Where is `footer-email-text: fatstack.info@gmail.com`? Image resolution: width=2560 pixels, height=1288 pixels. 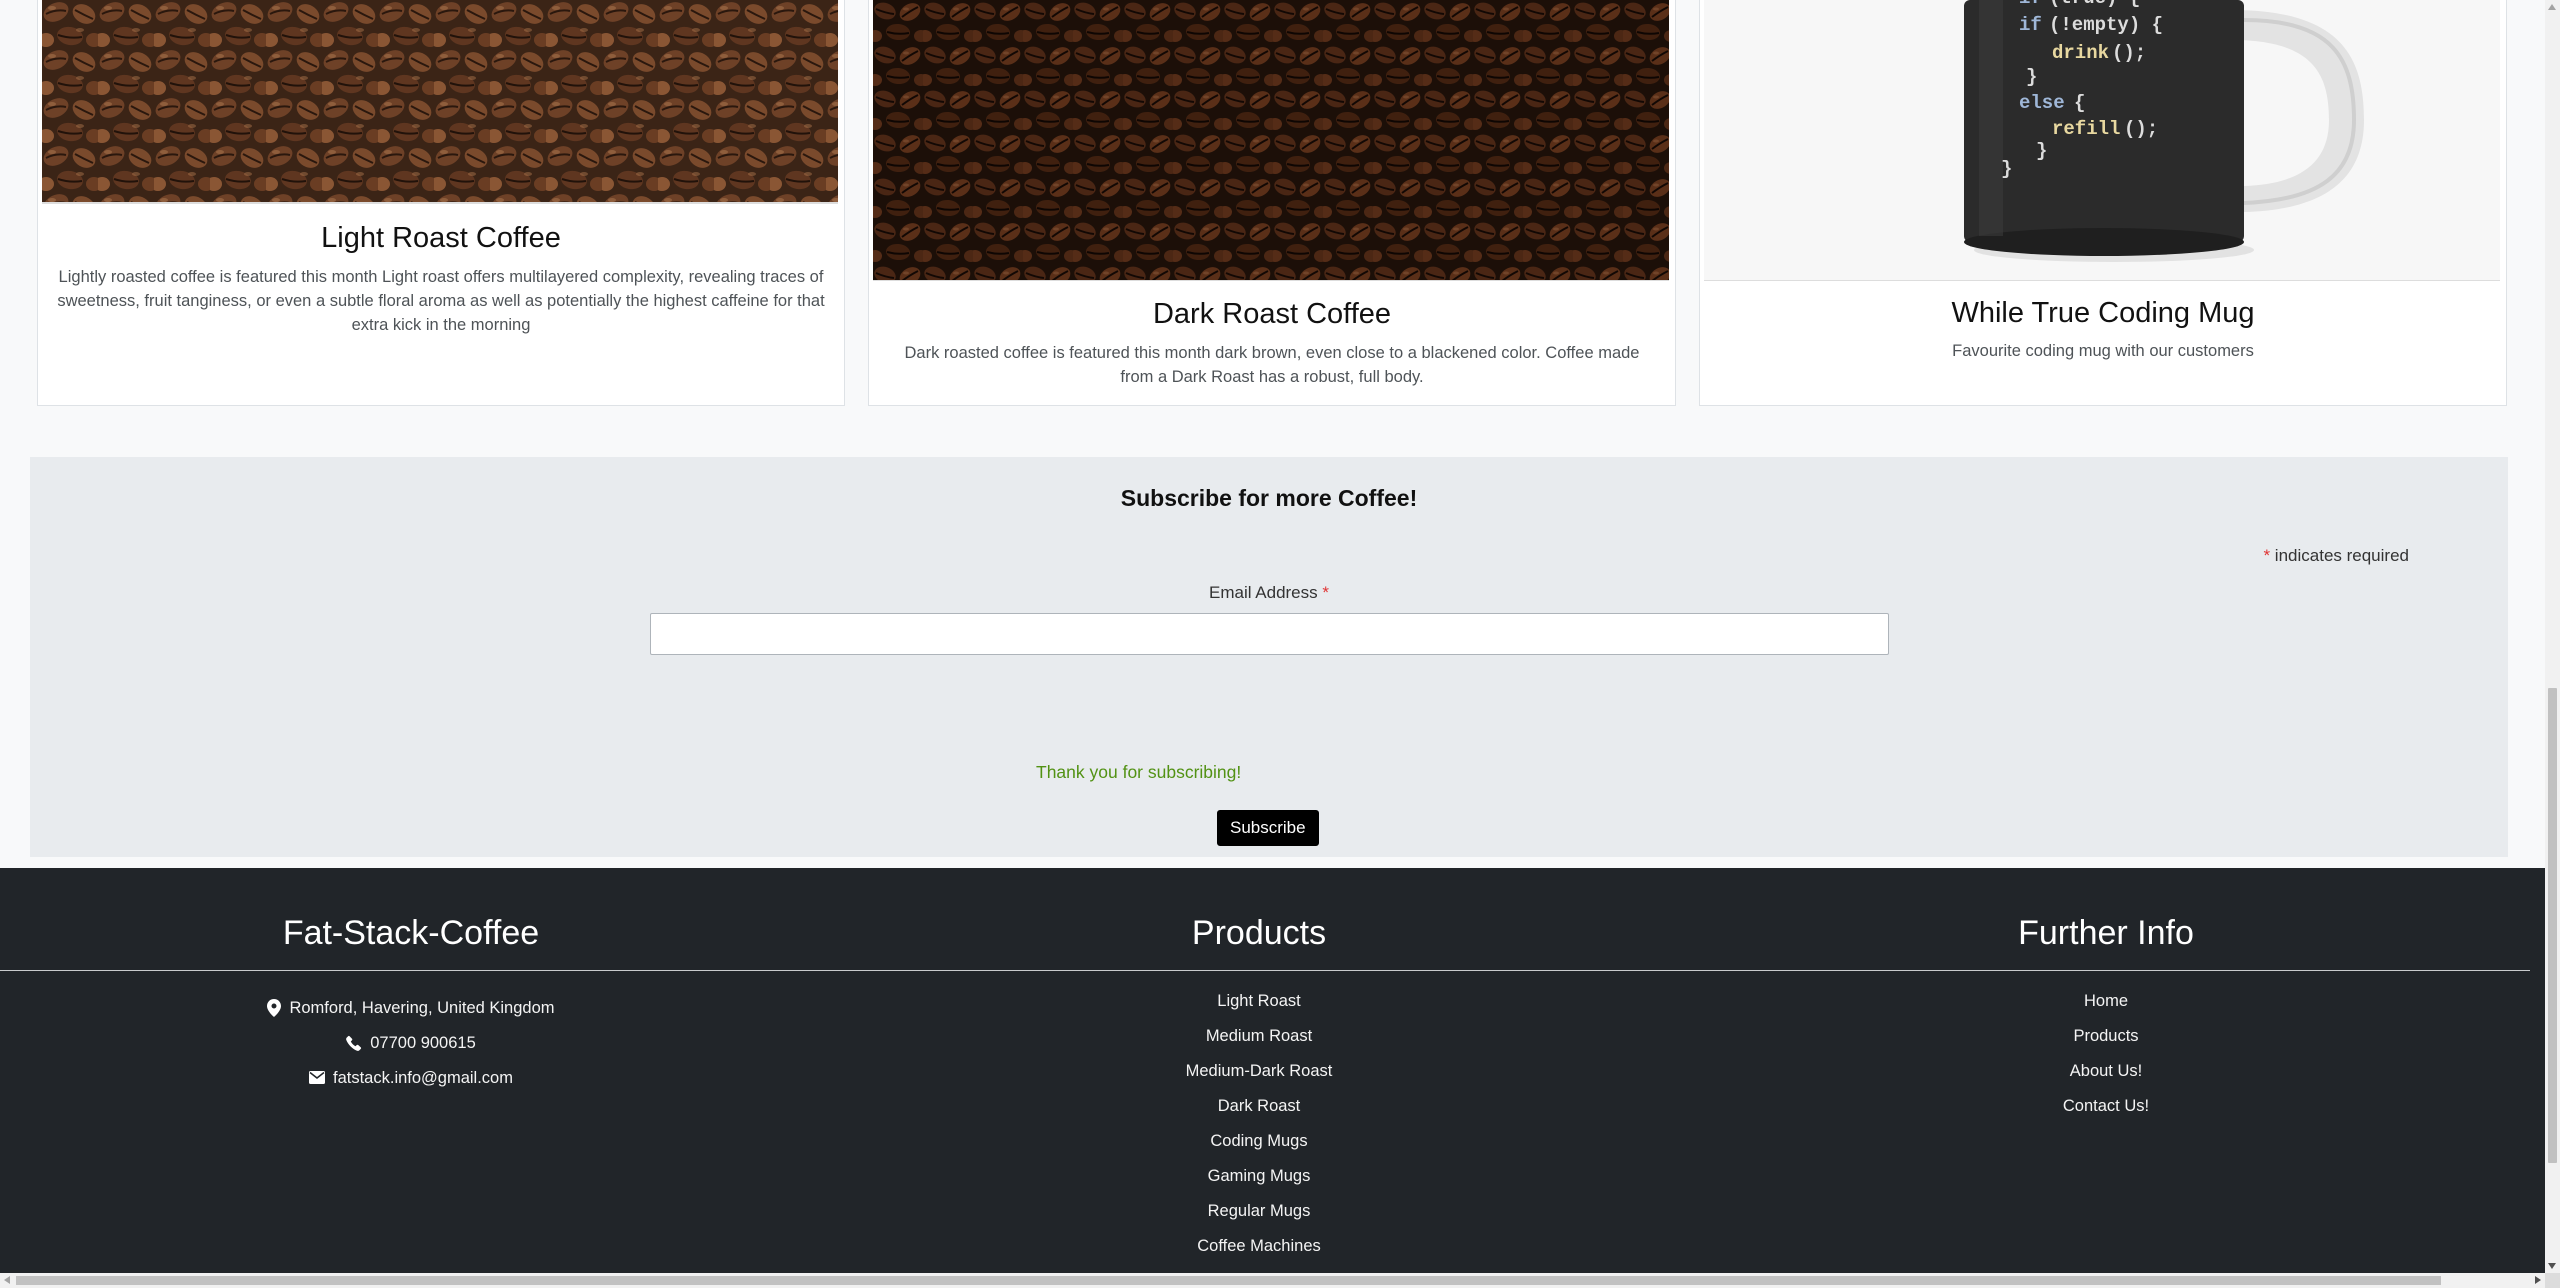 footer-email-text: fatstack.info@gmail.com is located at coordinates (423, 1077).